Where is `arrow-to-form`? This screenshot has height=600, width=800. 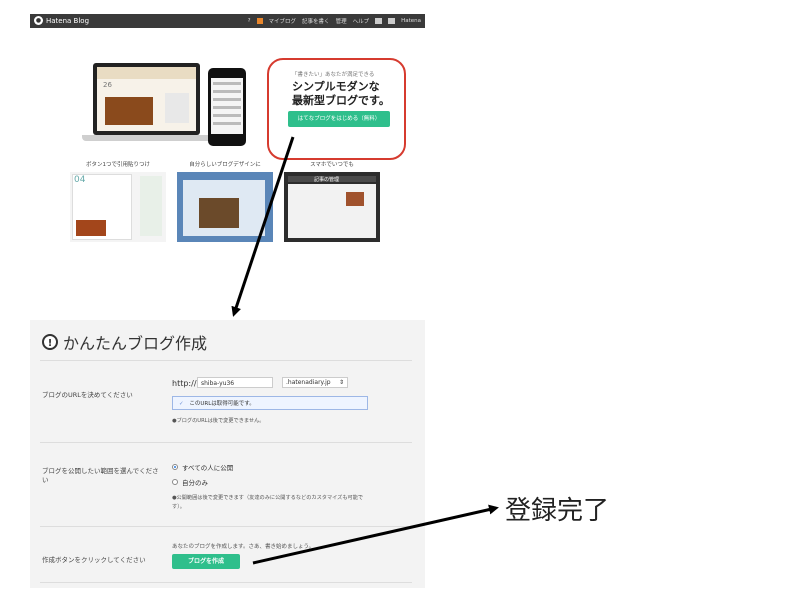 arrow-to-form is located at coordinates (263, 226).